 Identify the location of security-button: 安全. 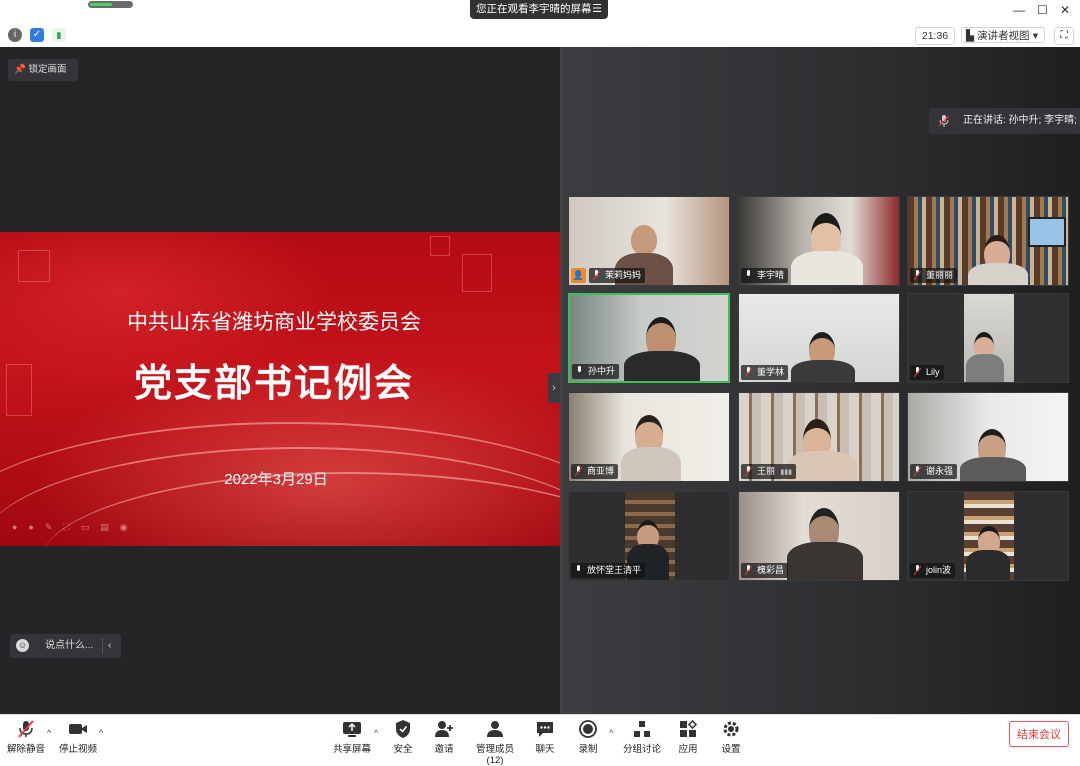
(403, 737).